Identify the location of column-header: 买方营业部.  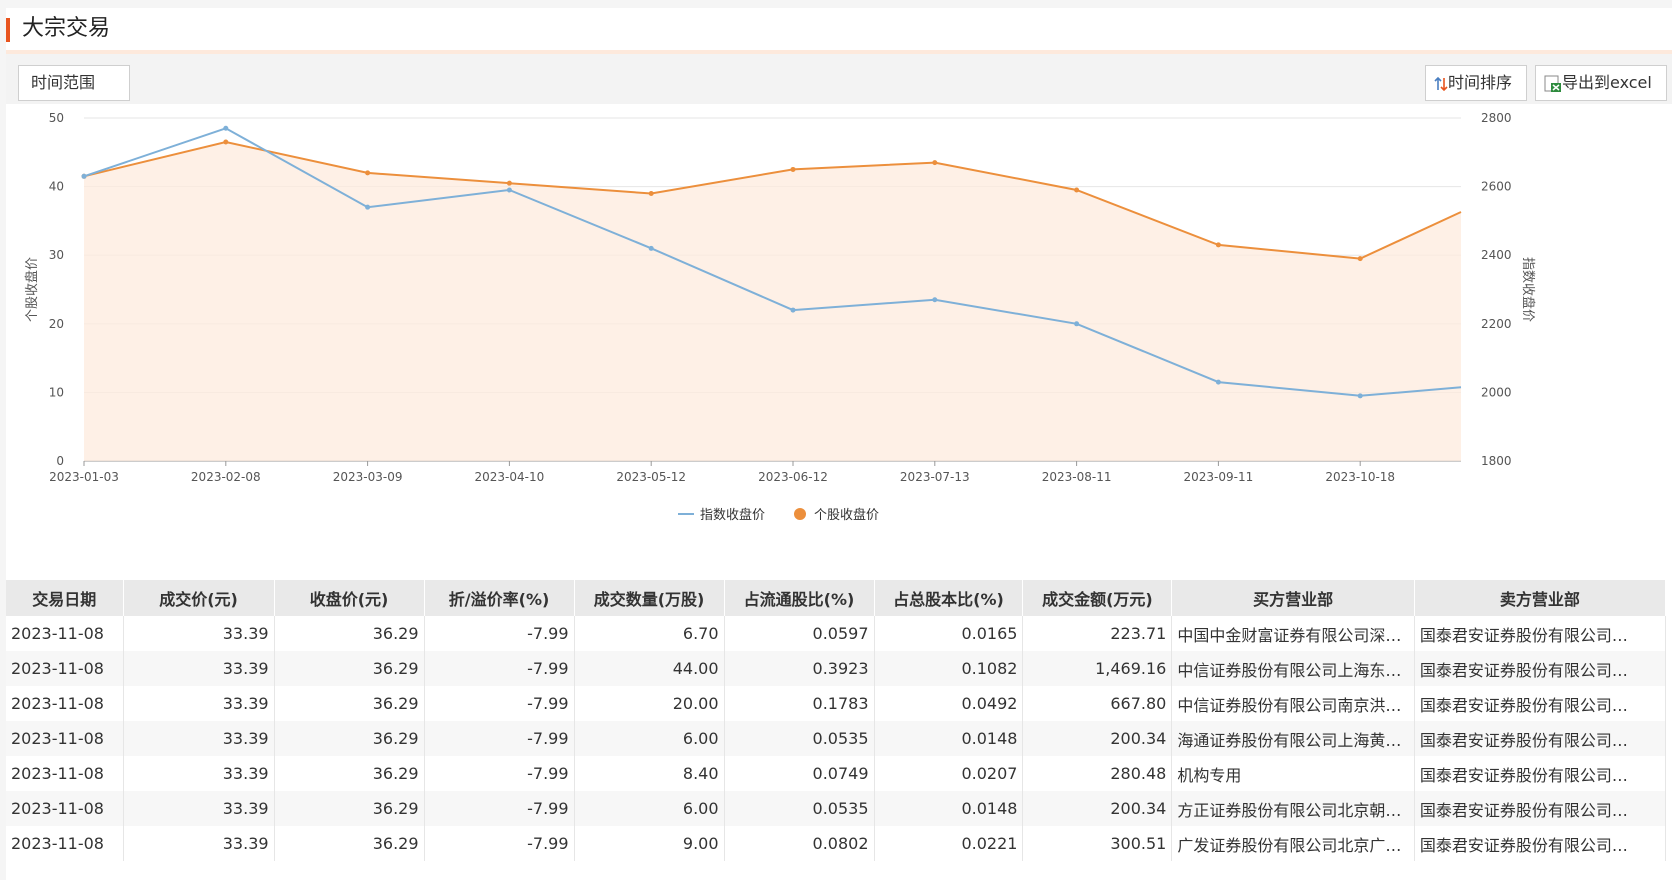
(1293, 598).